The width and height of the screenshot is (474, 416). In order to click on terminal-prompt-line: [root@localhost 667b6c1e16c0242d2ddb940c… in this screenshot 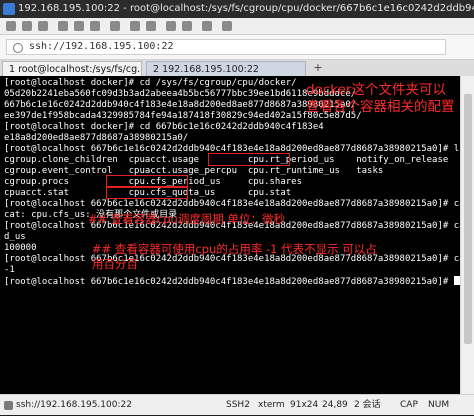, I will do `click(232, 282)`.